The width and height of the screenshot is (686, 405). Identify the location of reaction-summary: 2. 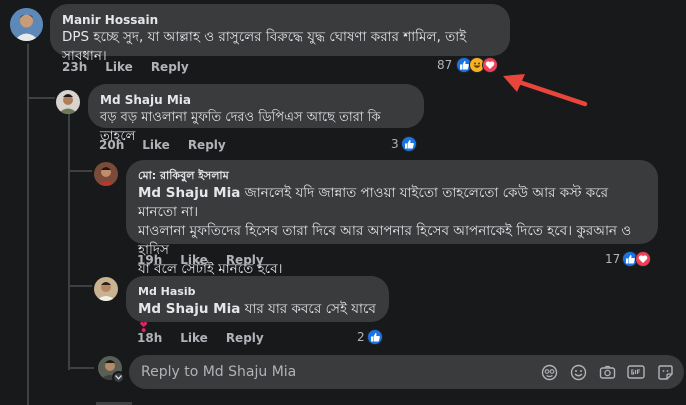
(370, 337).